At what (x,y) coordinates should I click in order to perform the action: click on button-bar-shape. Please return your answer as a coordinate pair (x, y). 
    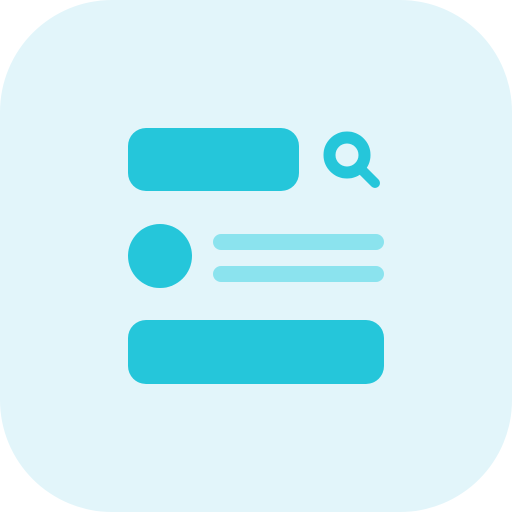
    Looking at the image, I should click on (256, 352).